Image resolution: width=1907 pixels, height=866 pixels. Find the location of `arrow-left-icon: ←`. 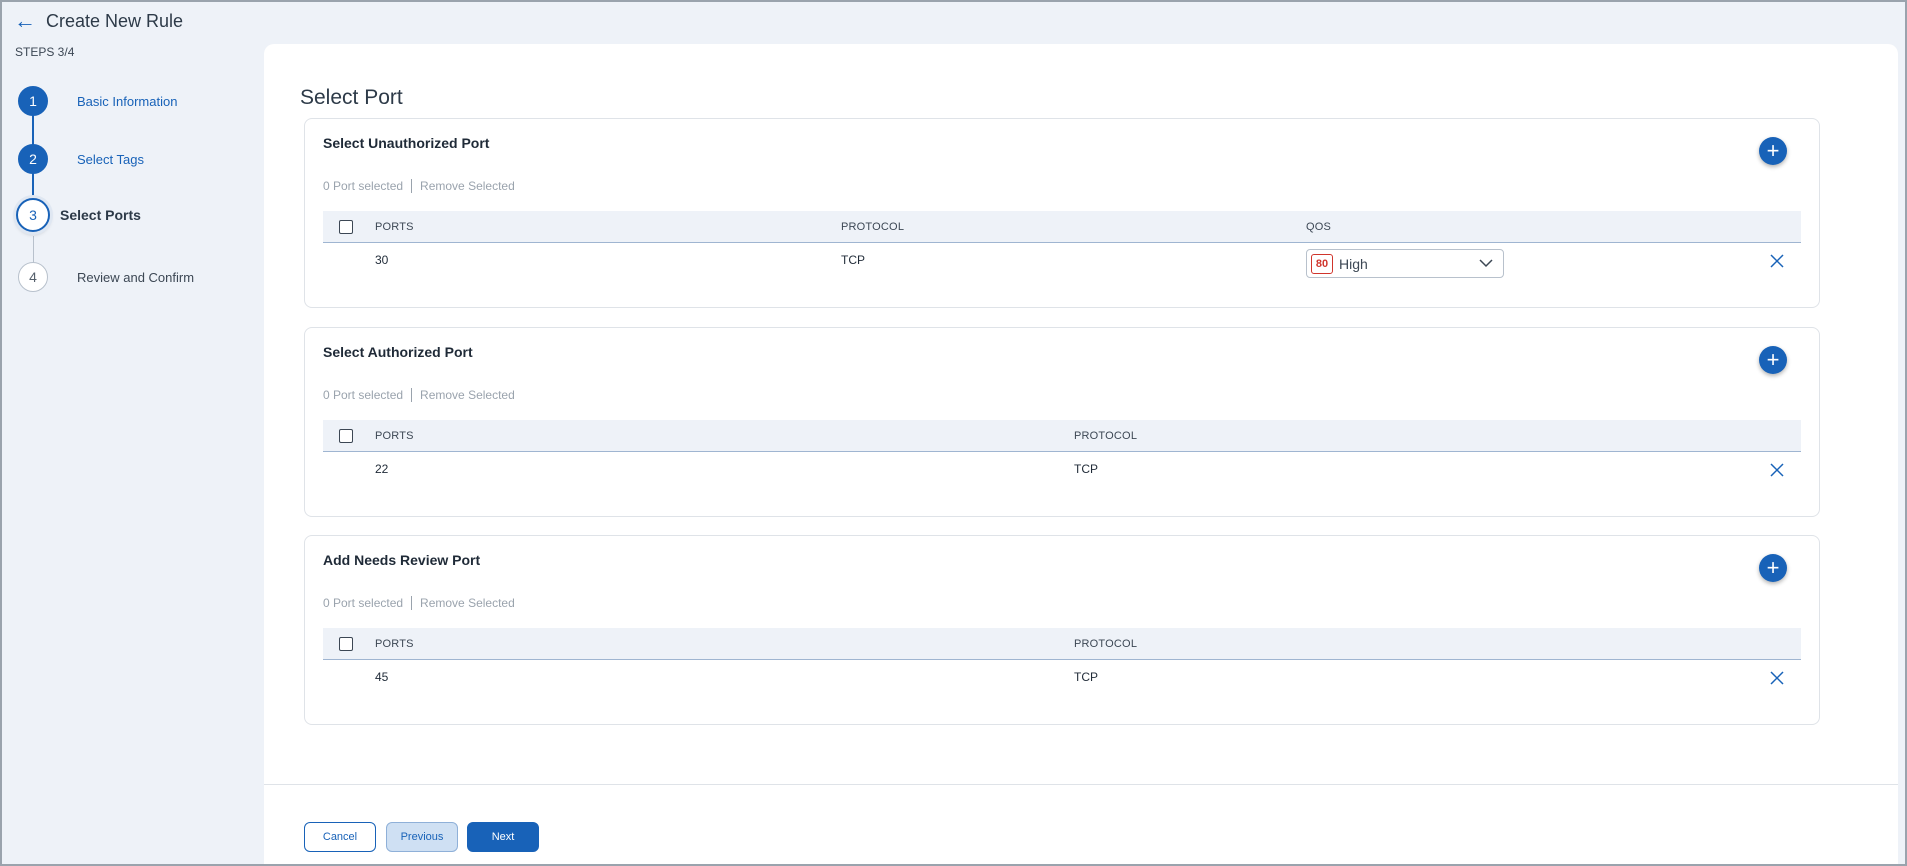

arrow-left-icon: ← is located at coordinates (25, 21).